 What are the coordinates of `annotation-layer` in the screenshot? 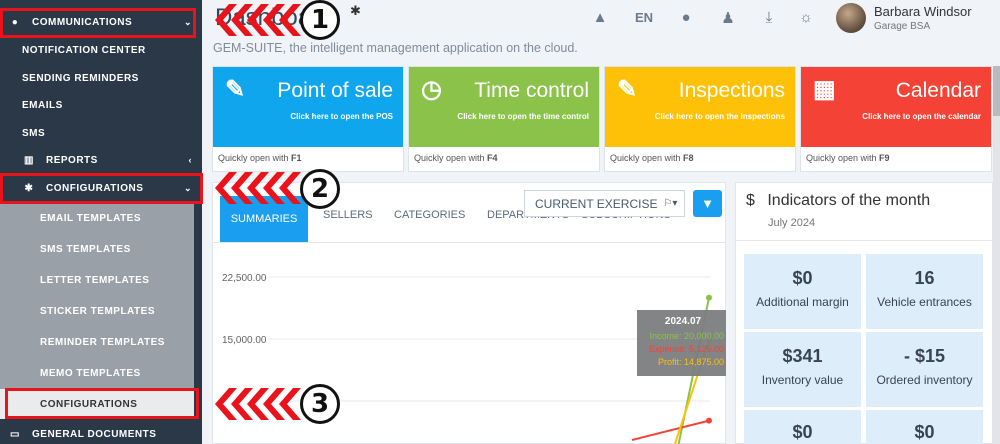 It's located at (258, 212).